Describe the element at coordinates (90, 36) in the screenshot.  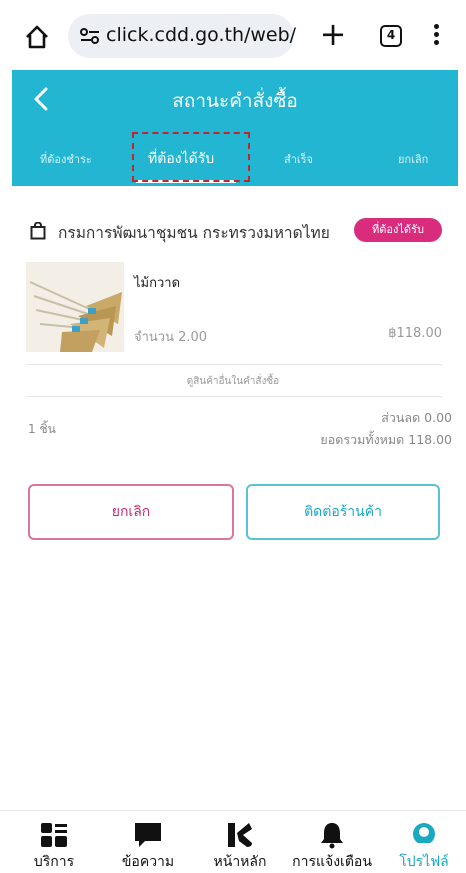
I see `site-settings-icon` at that location.